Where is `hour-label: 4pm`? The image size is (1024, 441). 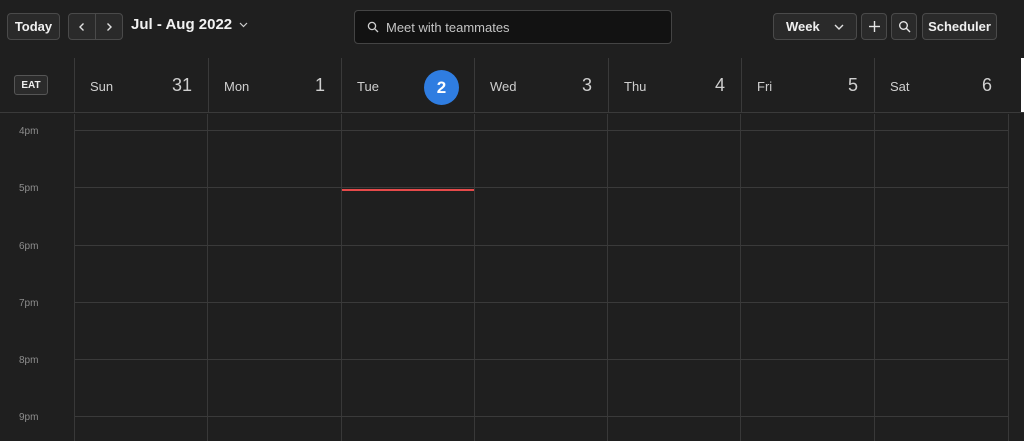 hour-label: 4pm is located at coordinates (29, 131).